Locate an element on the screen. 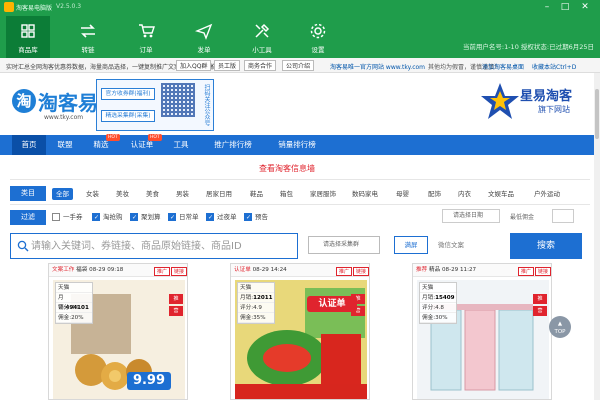  card-badge: 精品 is located at coordinates (434, 270).